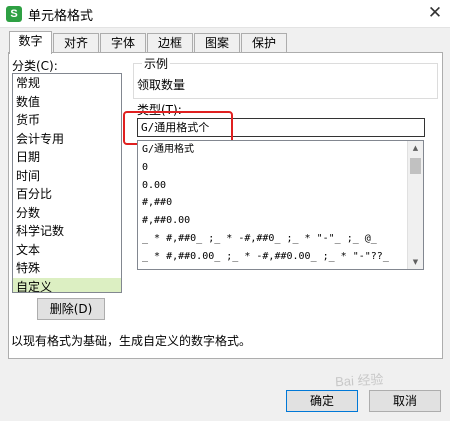  What do you see at coordinates (415, 205) in the screenshot?
I see `format-list-scrollbar: ▲ ▼` at bounding box center [415, 205].